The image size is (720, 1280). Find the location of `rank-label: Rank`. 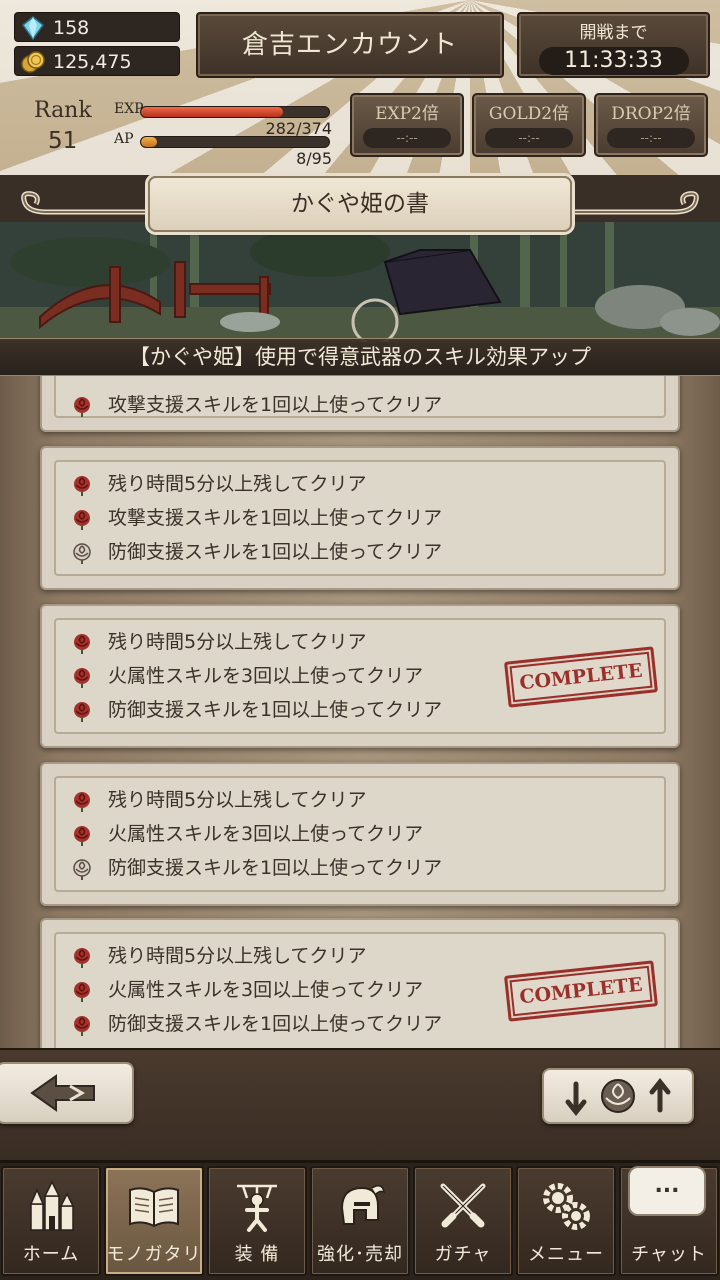

rank-label: Rank is located at coordinates (63, 110).